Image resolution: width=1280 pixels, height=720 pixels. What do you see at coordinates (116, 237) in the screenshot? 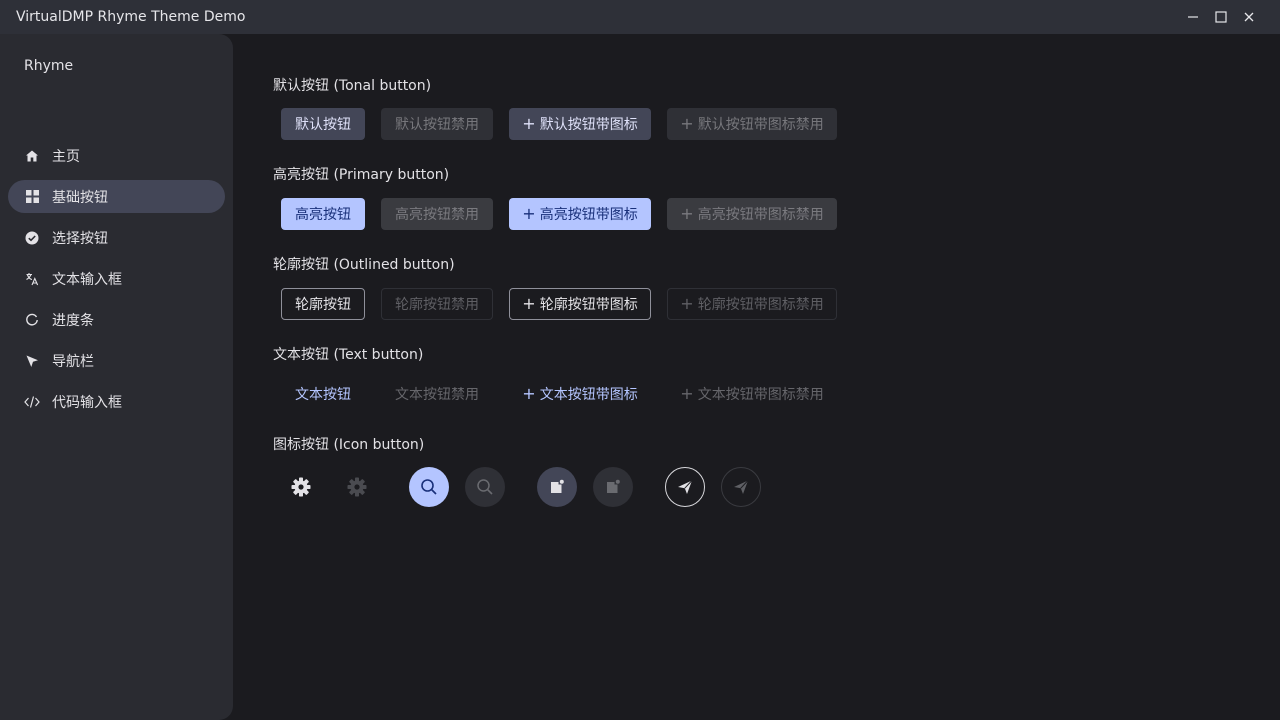
I see `sidebar-item-selection-buttons: 选择按钮` at bounding box center [116, 237].